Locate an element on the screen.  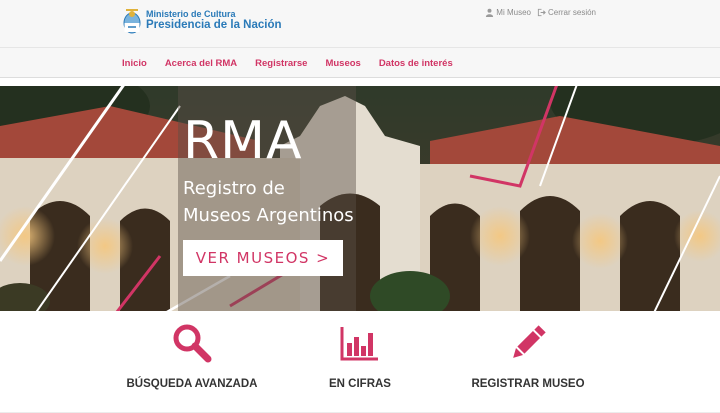
view-museums-button: VER MUSEOS > is located at coordinates (263, 258).